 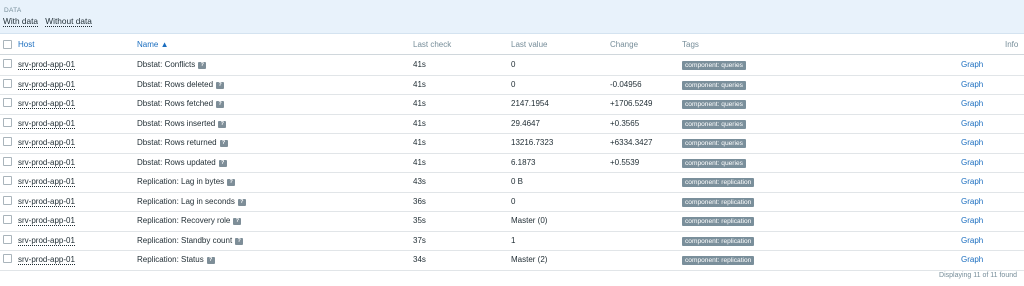 I want to click on last-value: 1, so click(x=513, y=240).